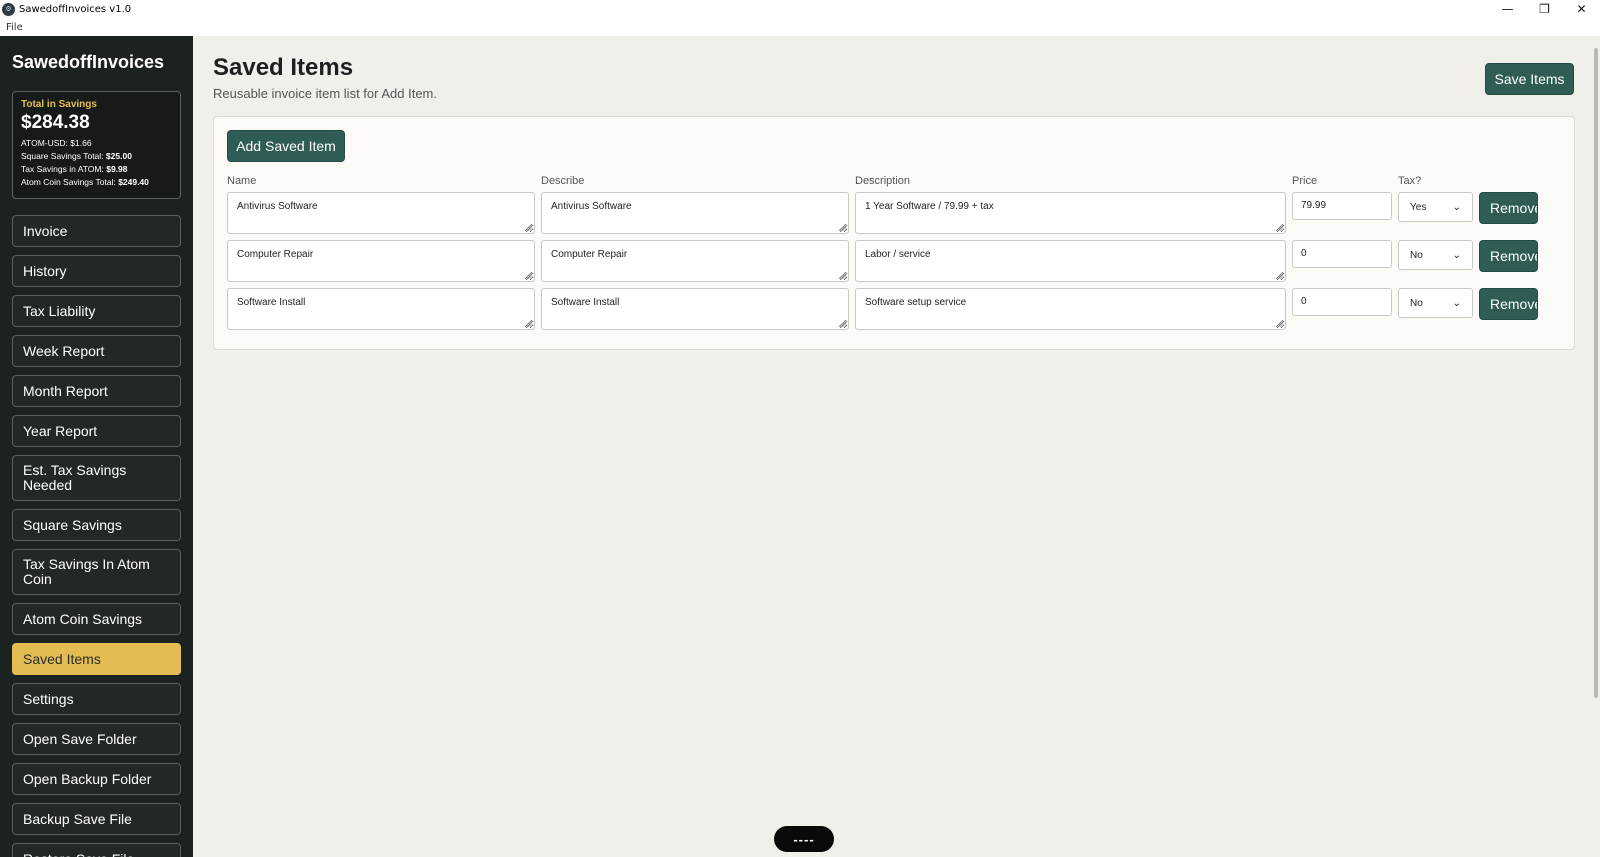 The width and height of the screenshot is (1600, 857). What do you see at coordinates (96, 739) in the screenshot?
I see `sidebar-item-open-save-folder: Open Save Folder` at bounding box center [96, 739].